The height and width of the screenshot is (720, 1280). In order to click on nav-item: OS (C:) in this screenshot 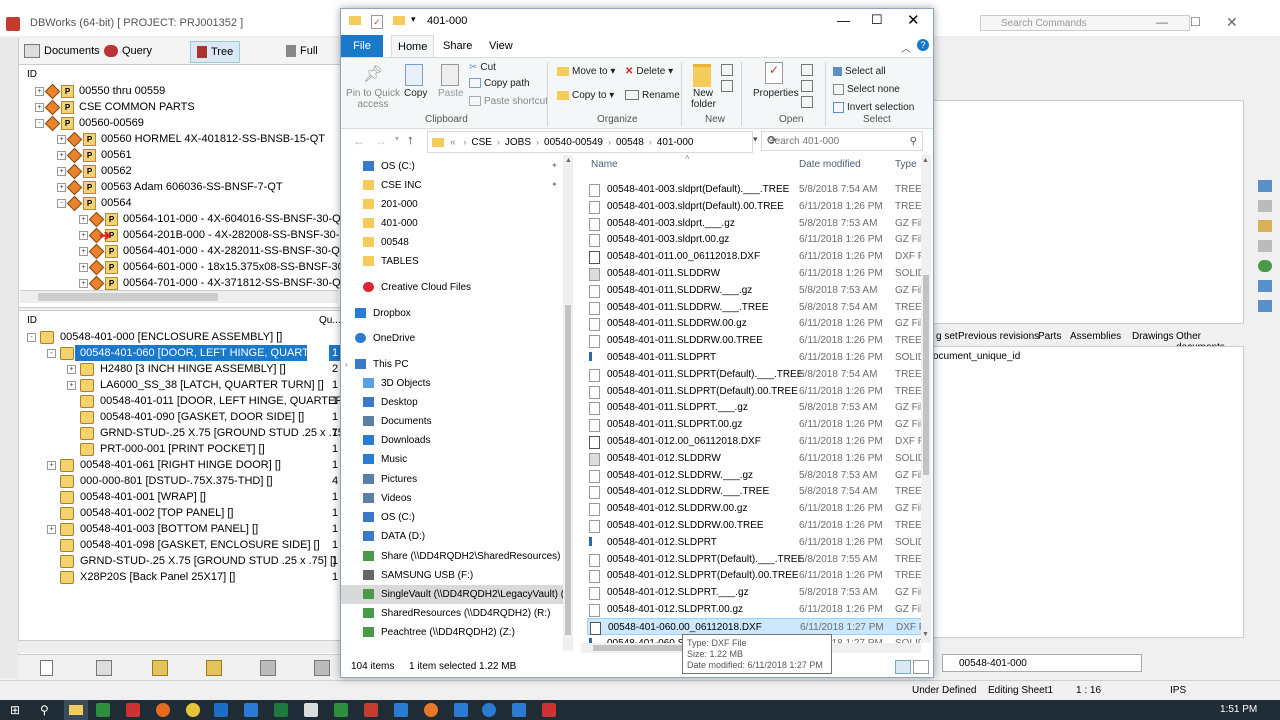, I will do `click(389, 517)`.